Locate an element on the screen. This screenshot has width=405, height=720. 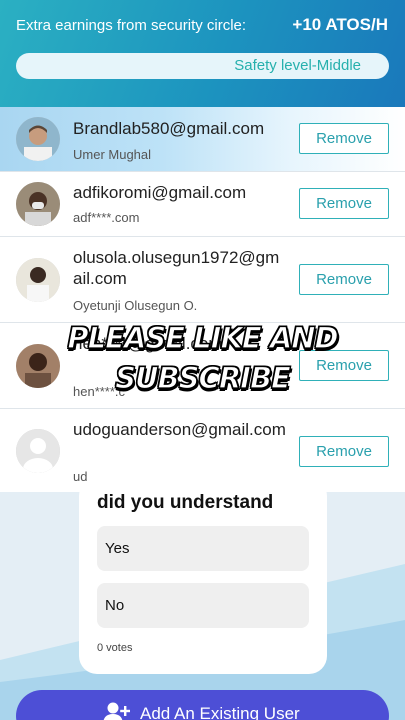
safety-level-text: Safety level-Middle is located at coordinates (297, 65).